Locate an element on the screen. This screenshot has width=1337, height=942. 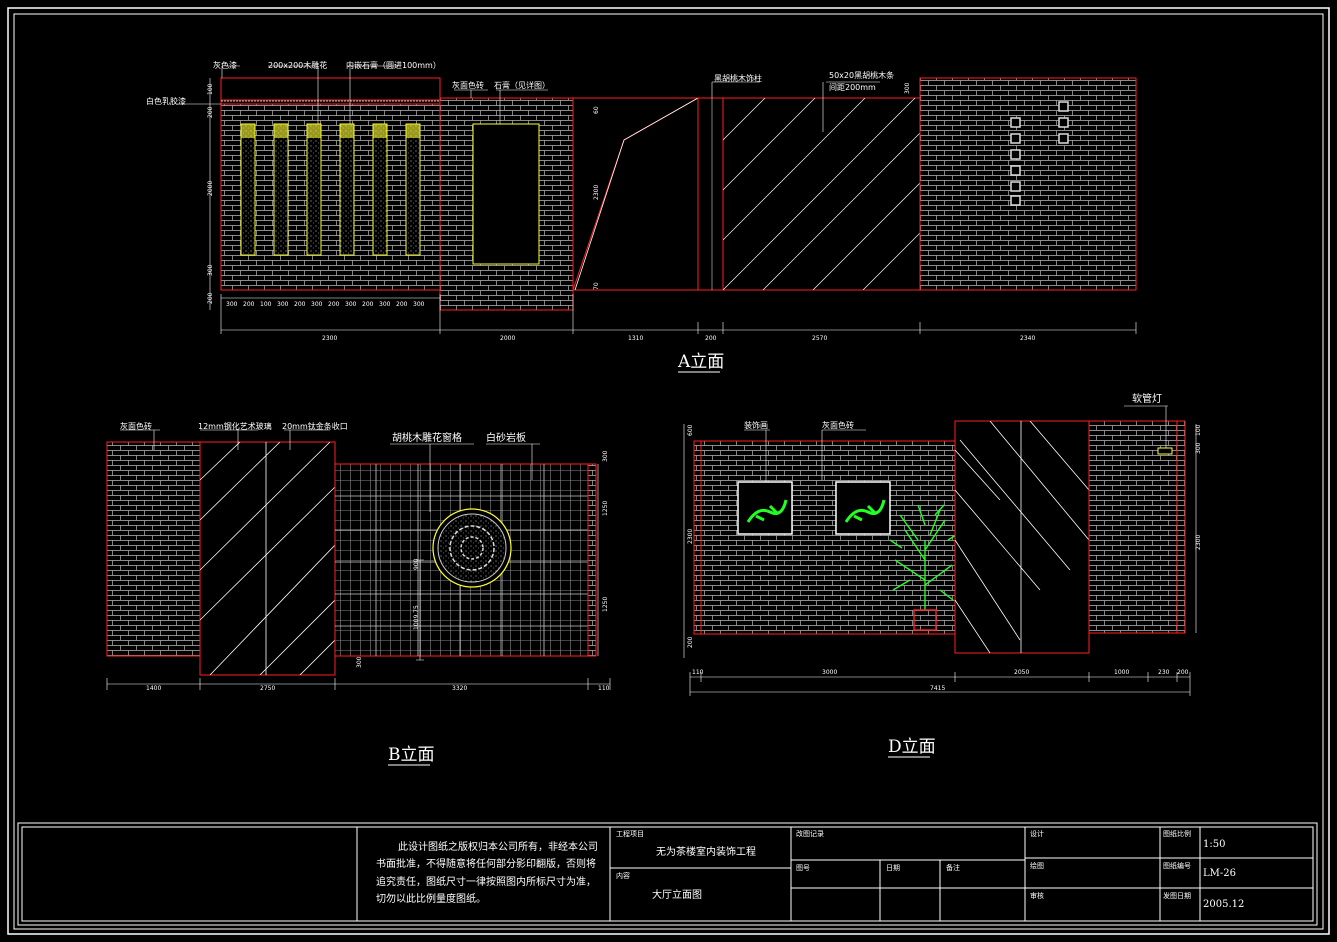
remark-label: 备注 is located at coordinates (953, 867).